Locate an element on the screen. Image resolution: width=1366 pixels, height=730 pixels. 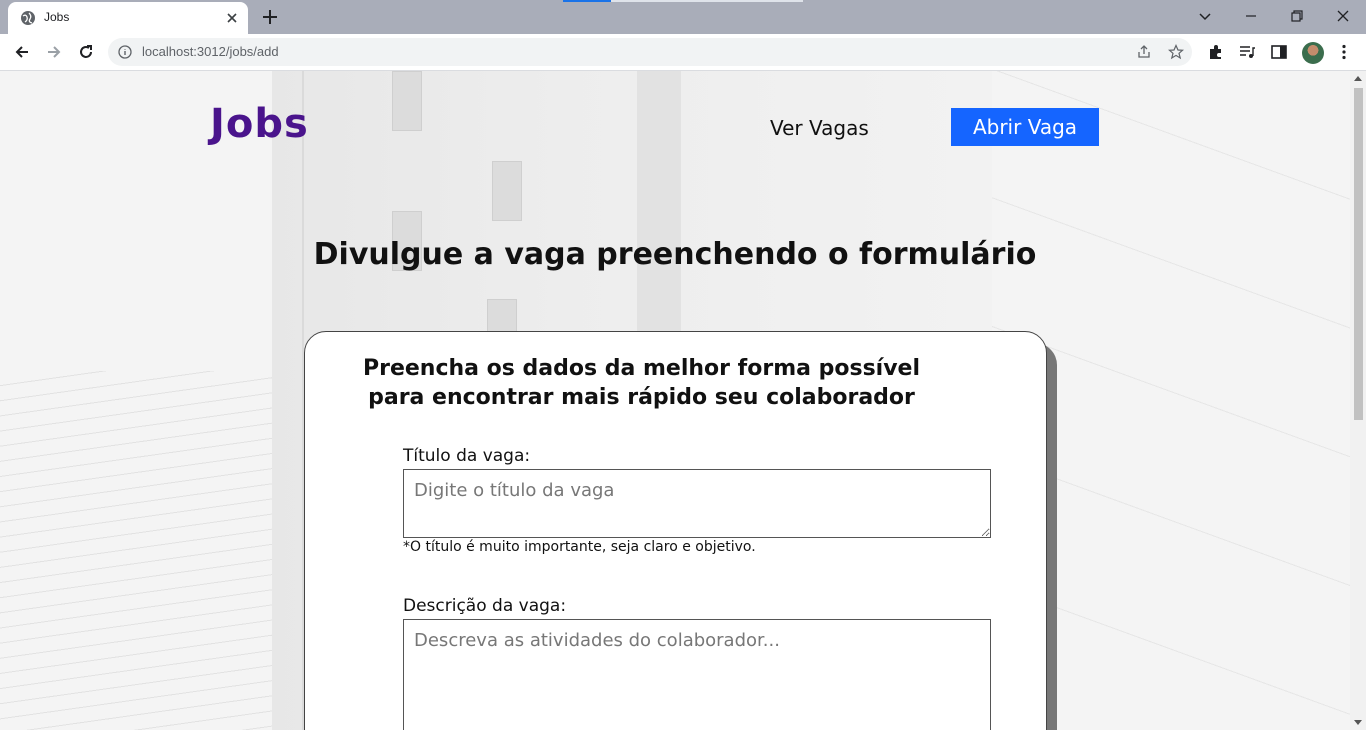
page-scrollbar is located at coordinates (1358, 400).